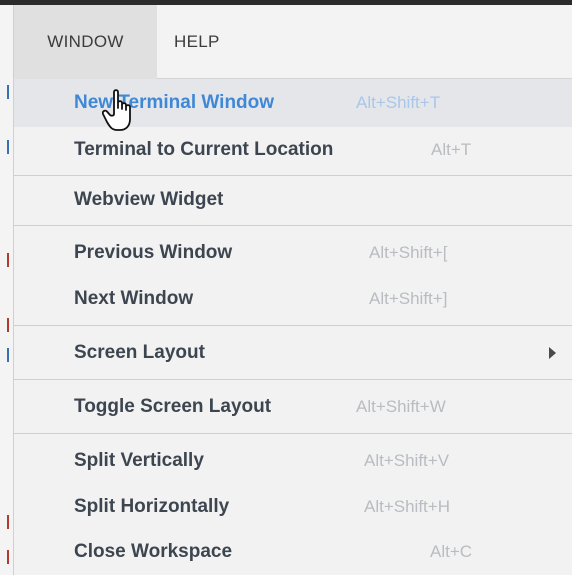 This screenshot has height=576, width=572. I want to click on menu-item-label: Toggle Screen Layout, so click(173, 406).